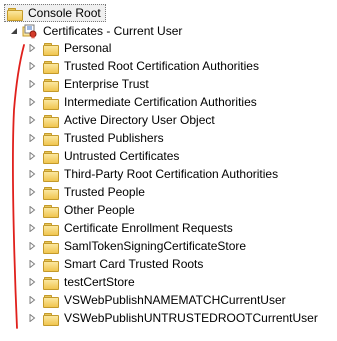 Image resolution: width=337 pixels, height=341 pixels. I want to click on tree-item: Active Directory User Object, so click(121, 120).